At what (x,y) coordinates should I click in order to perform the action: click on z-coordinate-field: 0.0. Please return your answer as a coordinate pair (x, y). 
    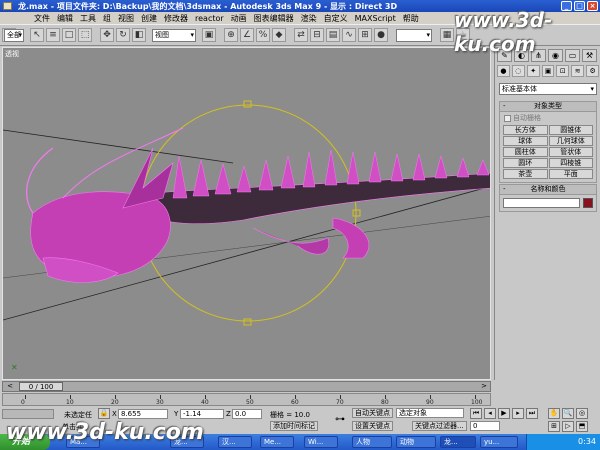
    Looking at the image, I should click on (247, 414).